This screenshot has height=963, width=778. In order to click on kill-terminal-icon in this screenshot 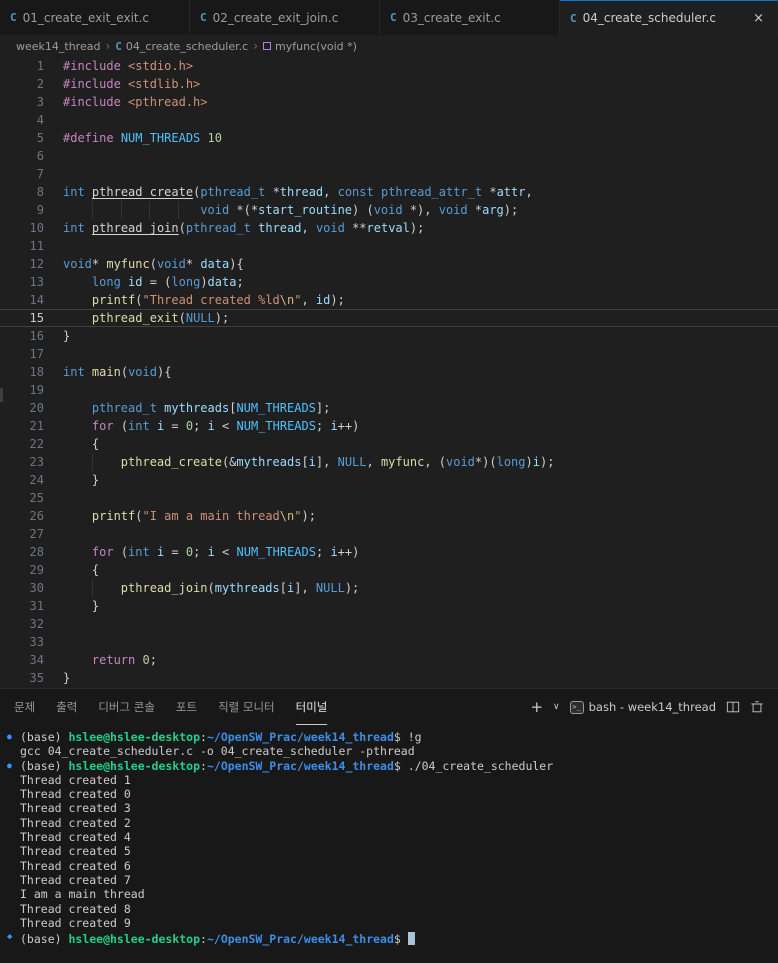, I will do `click(757, 707)`.